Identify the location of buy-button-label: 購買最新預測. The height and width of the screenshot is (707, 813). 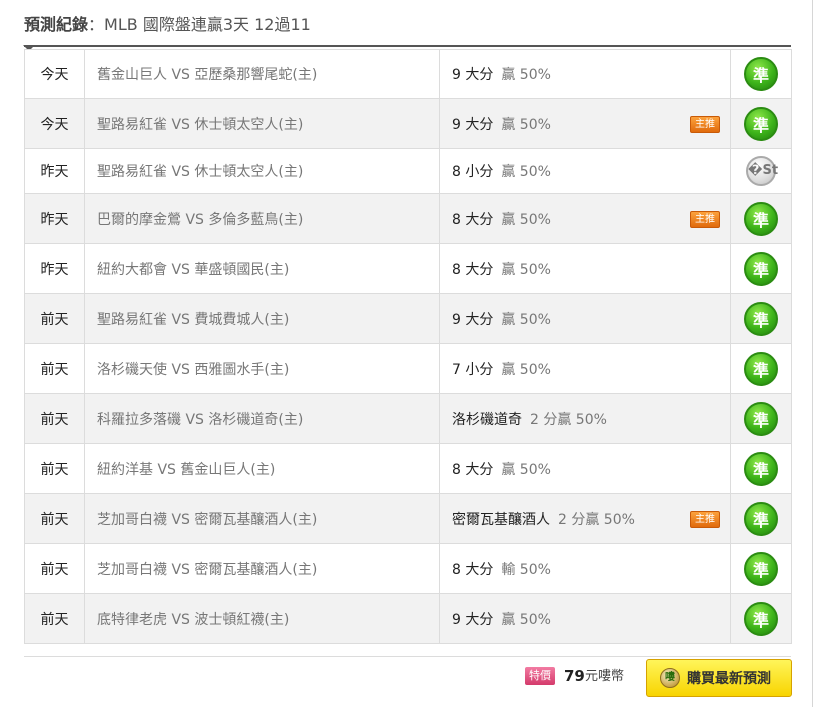
(729, 679).